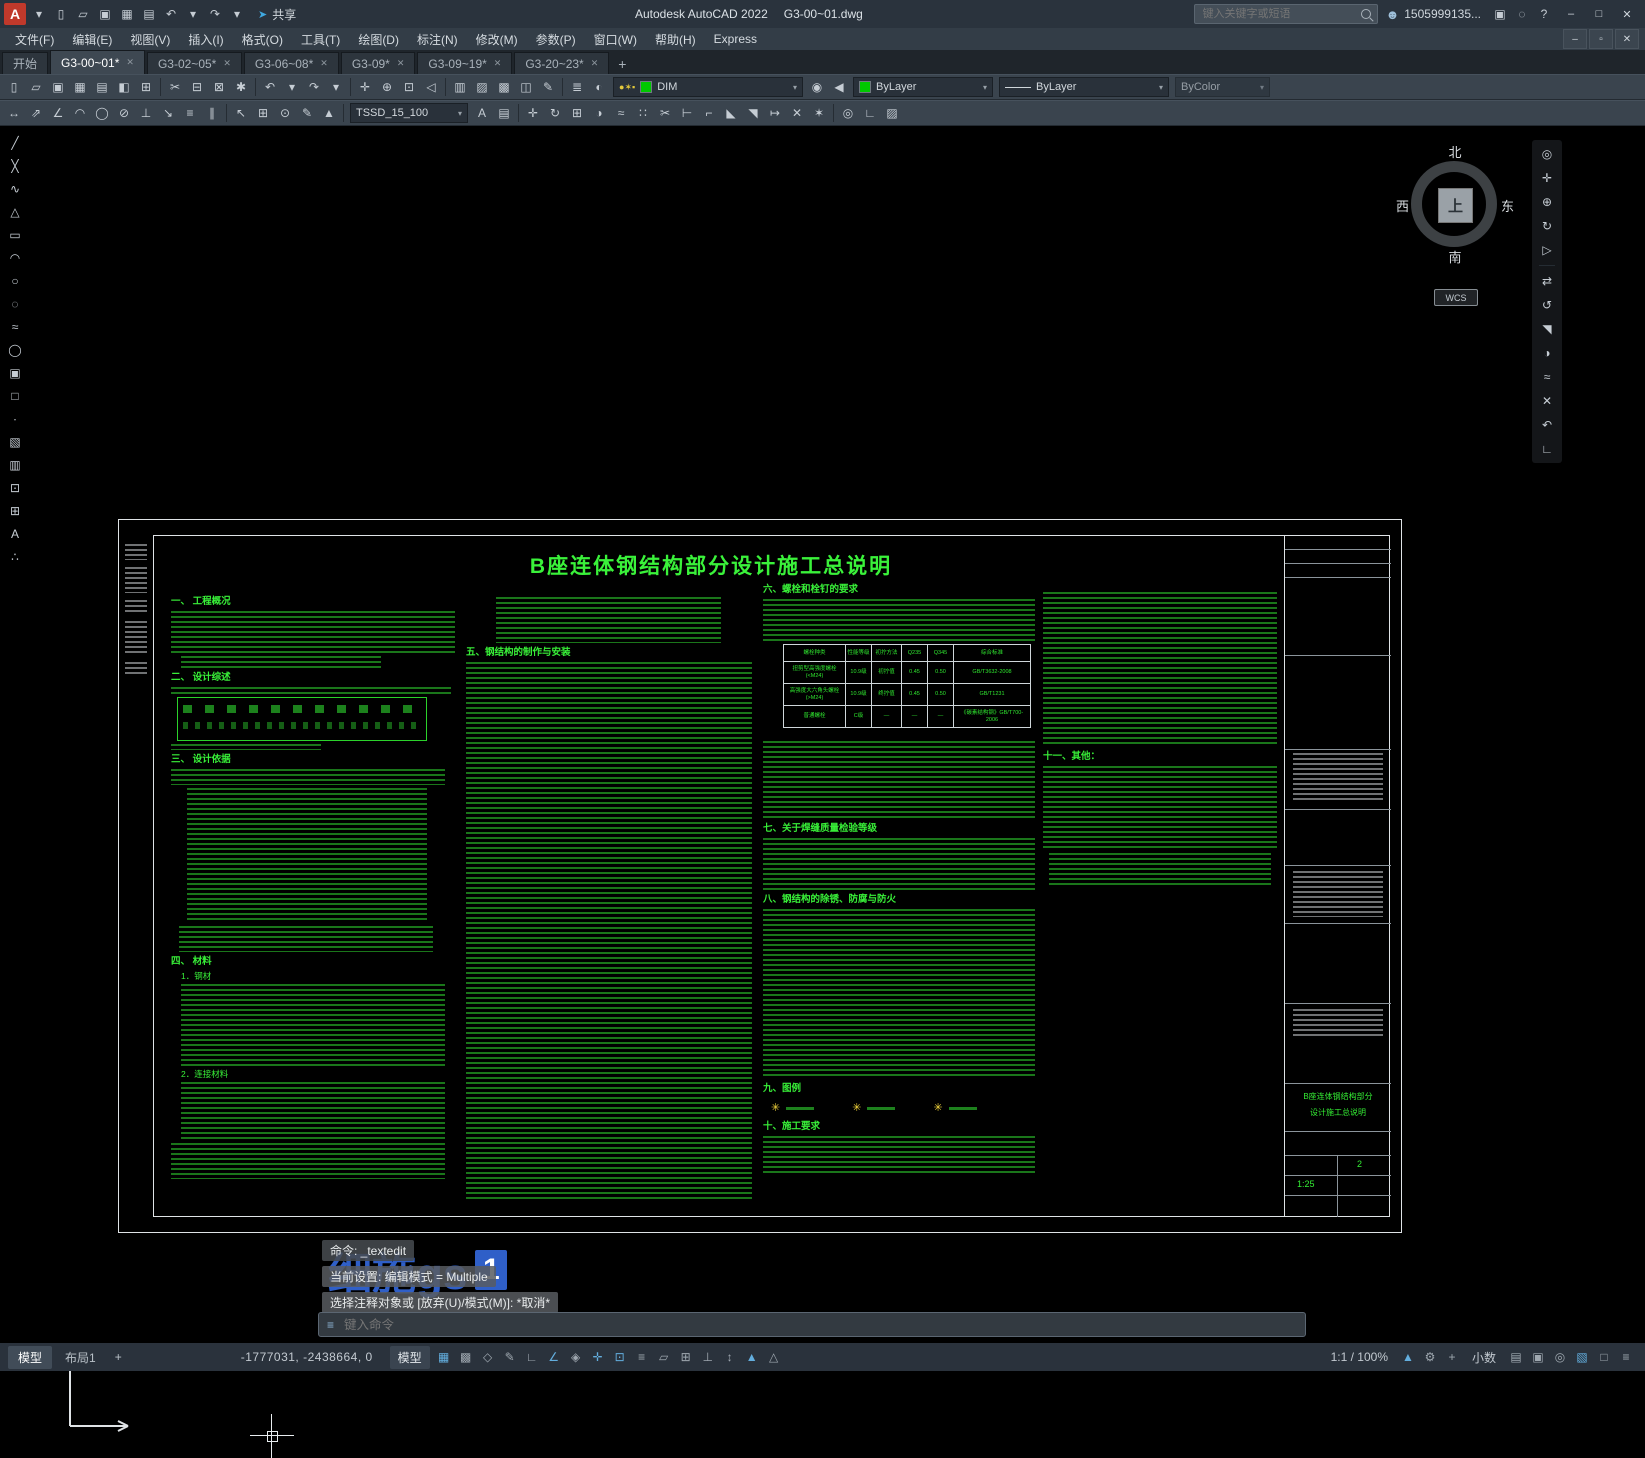 This screenshot has width=1645, height=1458. Describe the element at coordinates (83, 14) in the screenshot. I see `open-icon: ▱` at that location.